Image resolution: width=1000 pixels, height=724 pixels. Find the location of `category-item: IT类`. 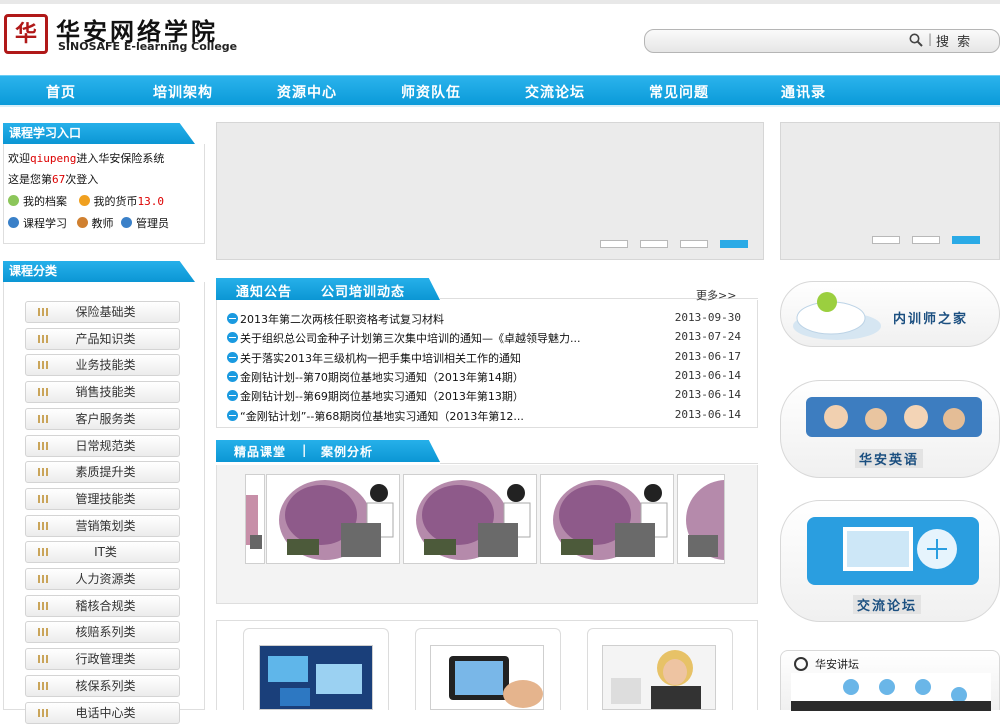

category-item: IT类 is located at coordinates (102, 552).